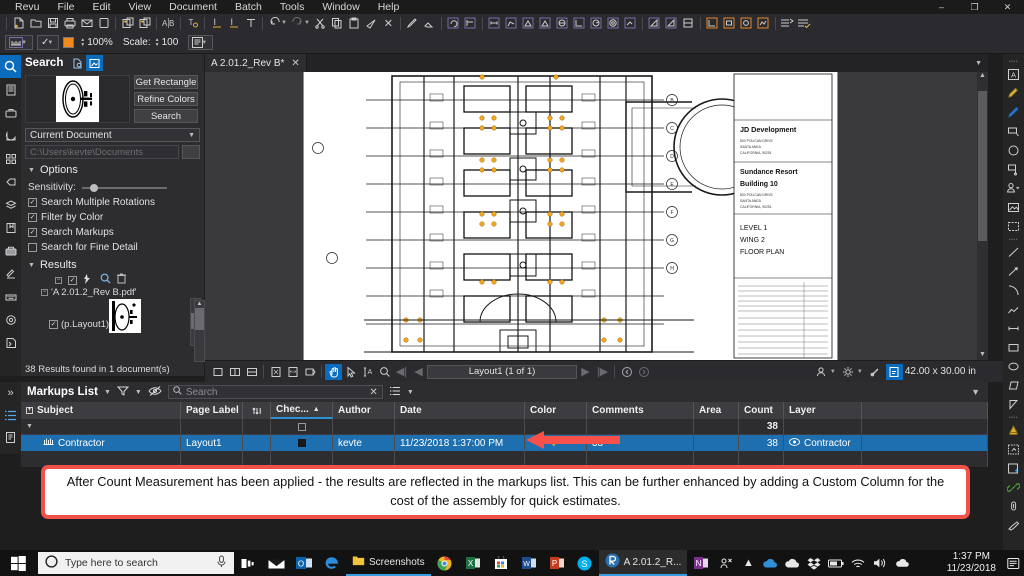 This screenshot has width=1024, height=576. Describe the element at coordinates (116, 247) in the screenshot. I see `checkbox-search-fine-detail: Search for Fine Detail` at that location.